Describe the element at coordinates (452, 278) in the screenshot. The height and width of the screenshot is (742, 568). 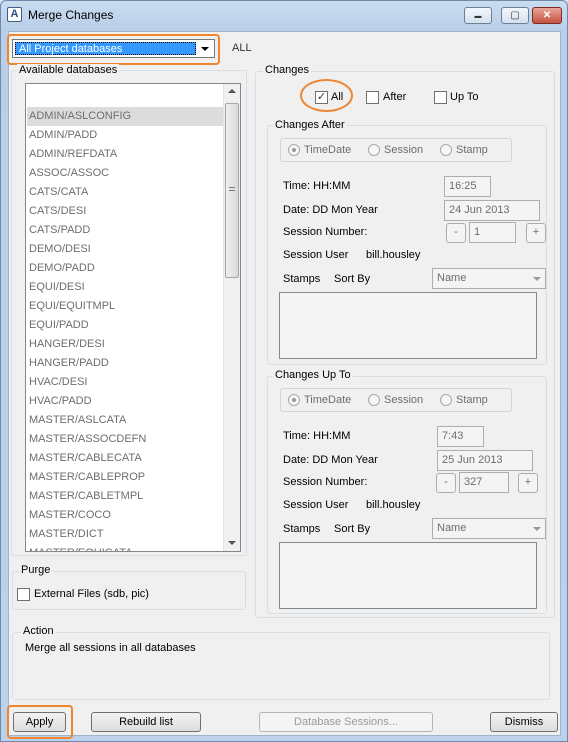
I see `after-sort-by-value: Name` at that location.